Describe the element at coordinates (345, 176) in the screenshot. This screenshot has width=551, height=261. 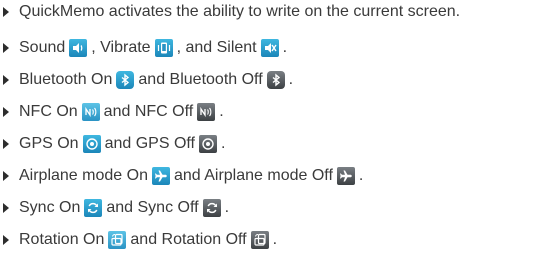
I see `airplane-off-icon` at that location.